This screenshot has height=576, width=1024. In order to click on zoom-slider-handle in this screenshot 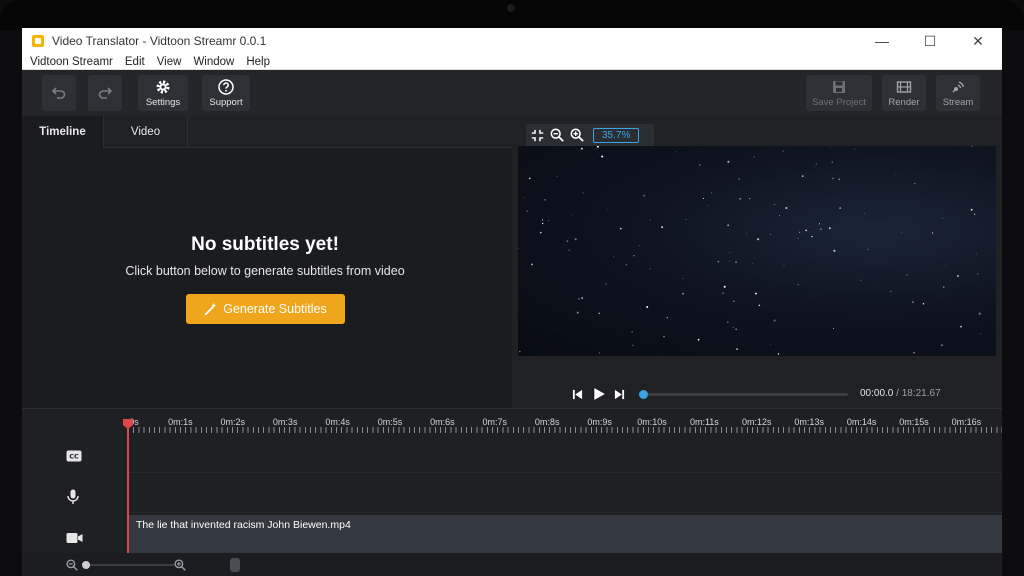, I will do `click(86, 565)`.